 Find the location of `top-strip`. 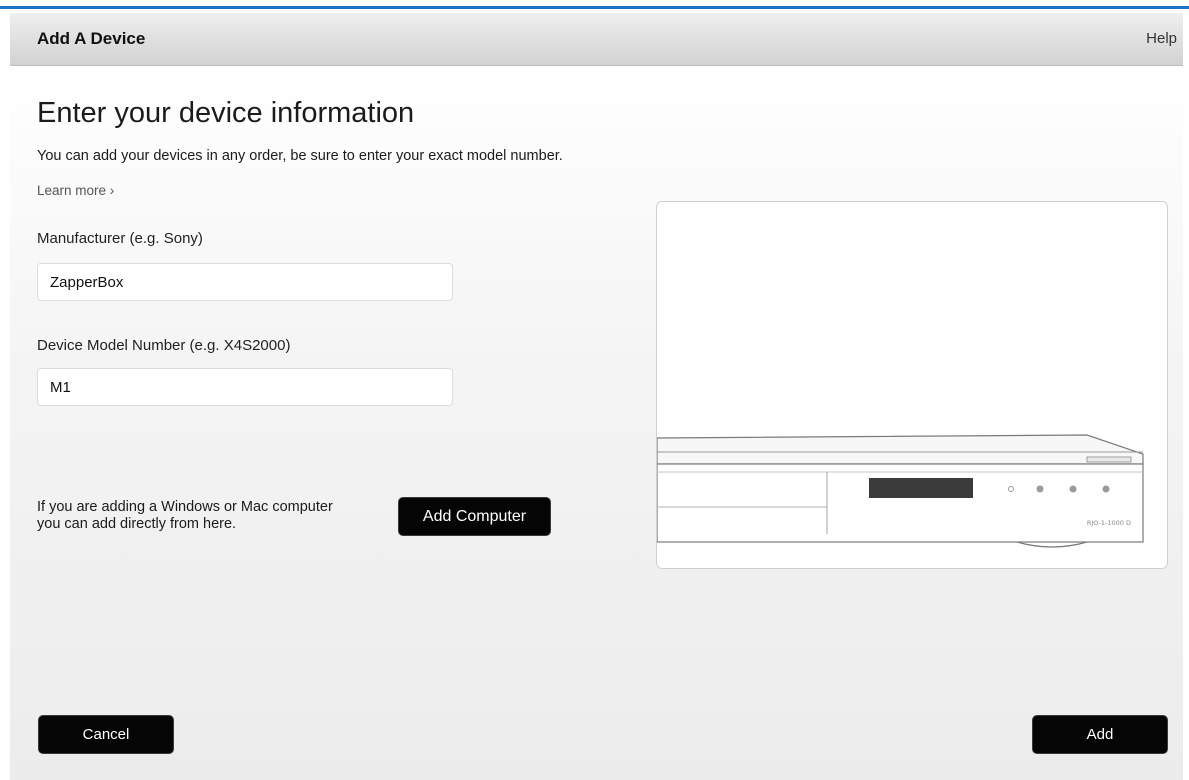

top-strip is located at coordinates (594, 6).